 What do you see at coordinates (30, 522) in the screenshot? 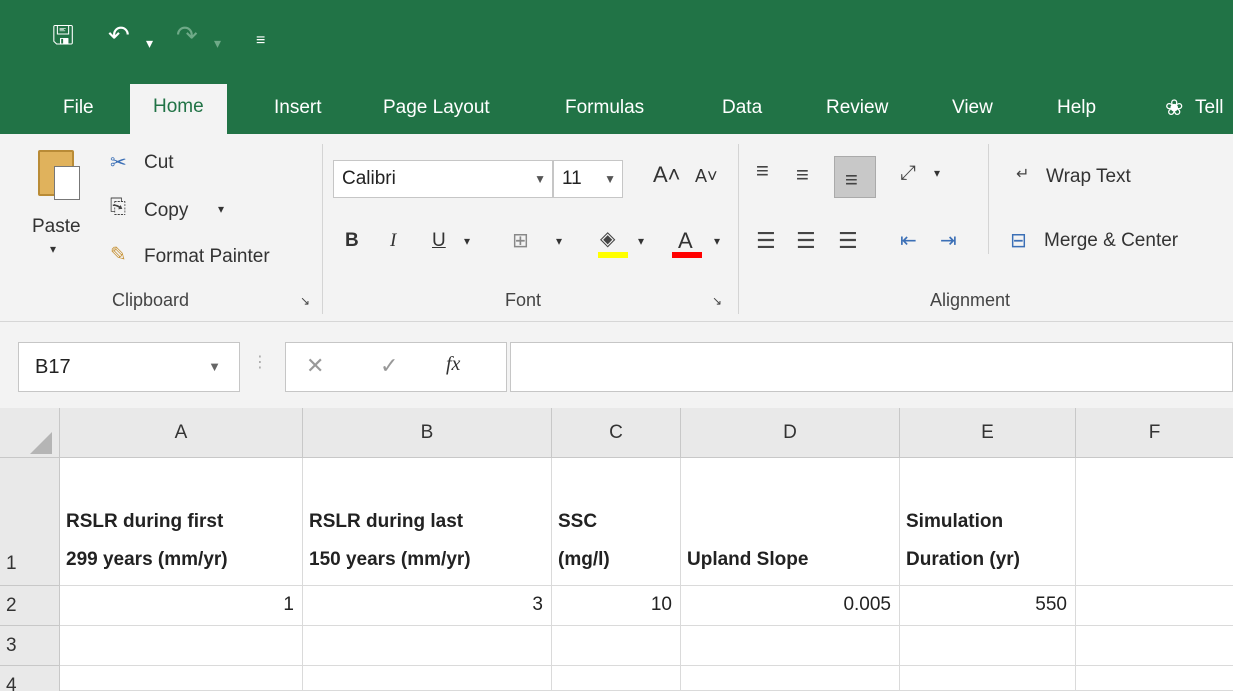
I see `row-header-1: 1` at bounding box center [30, 522].